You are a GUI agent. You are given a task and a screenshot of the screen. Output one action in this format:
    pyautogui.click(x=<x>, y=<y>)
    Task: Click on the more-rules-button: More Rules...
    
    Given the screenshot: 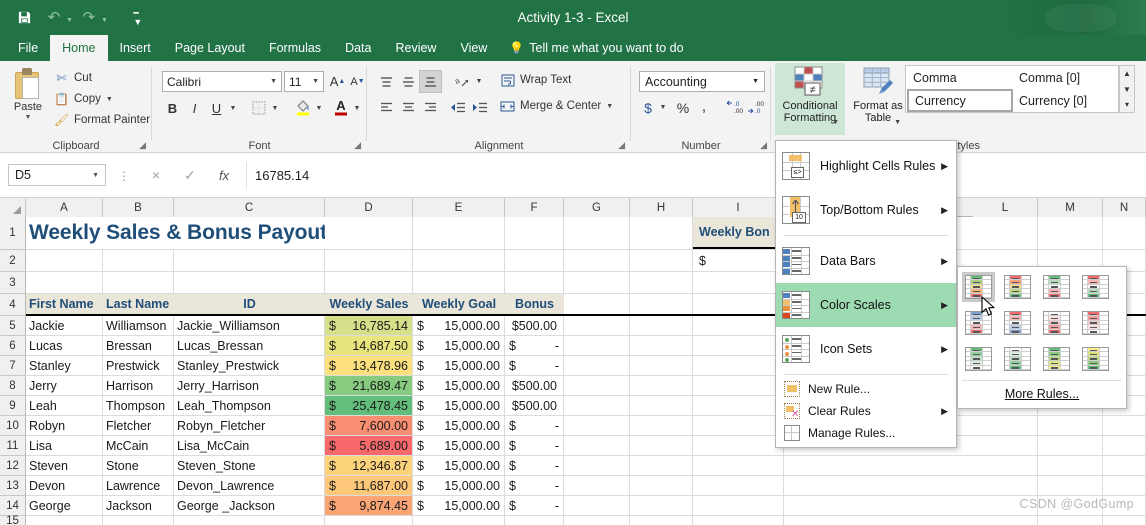 What is the action you would take?
    pyautogui.click(x=1042, y=392)
    